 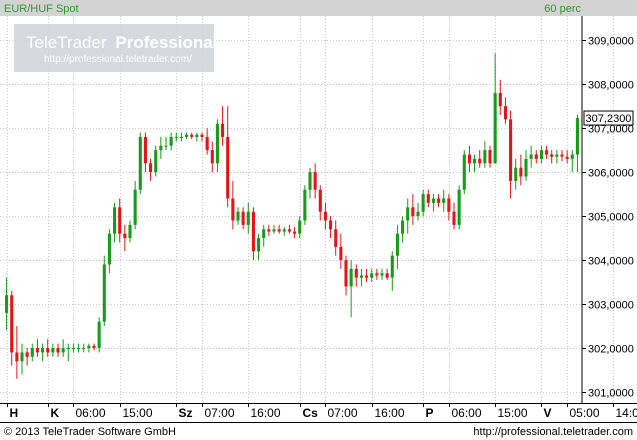 What do you see at coordinates (55, 413) in the screenshot?
I see `x-day-label: K` at bounding box center [55, 413].